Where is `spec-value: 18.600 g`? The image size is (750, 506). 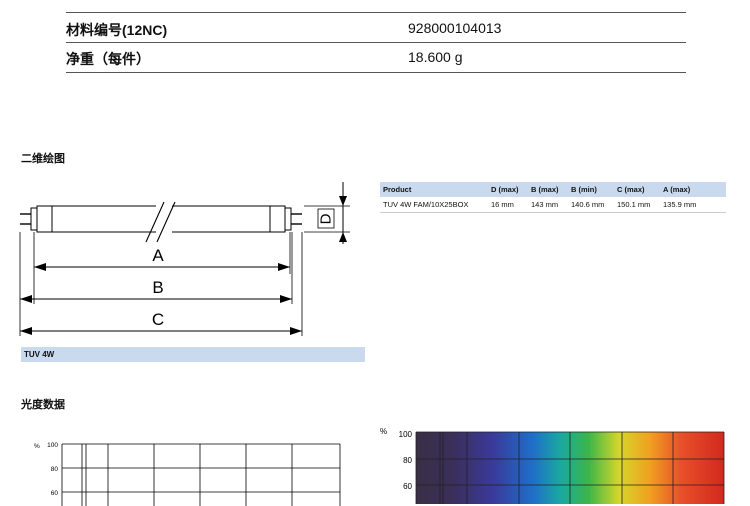
spec-value: 18.600 g is located at coordinates (435, 57).